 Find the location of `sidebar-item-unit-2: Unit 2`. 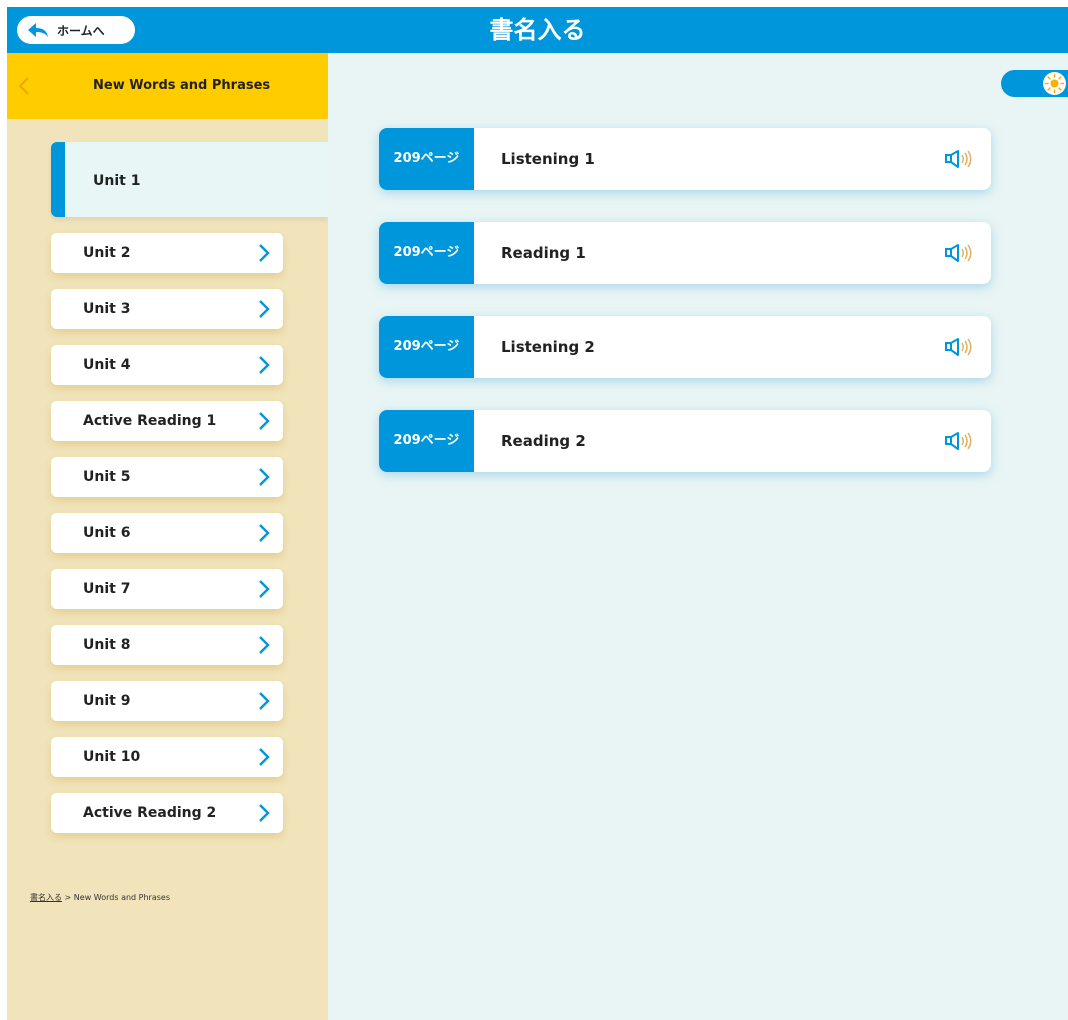

sidebar-item-unit-2: Unit 2 is located at coordinates (167, 253).